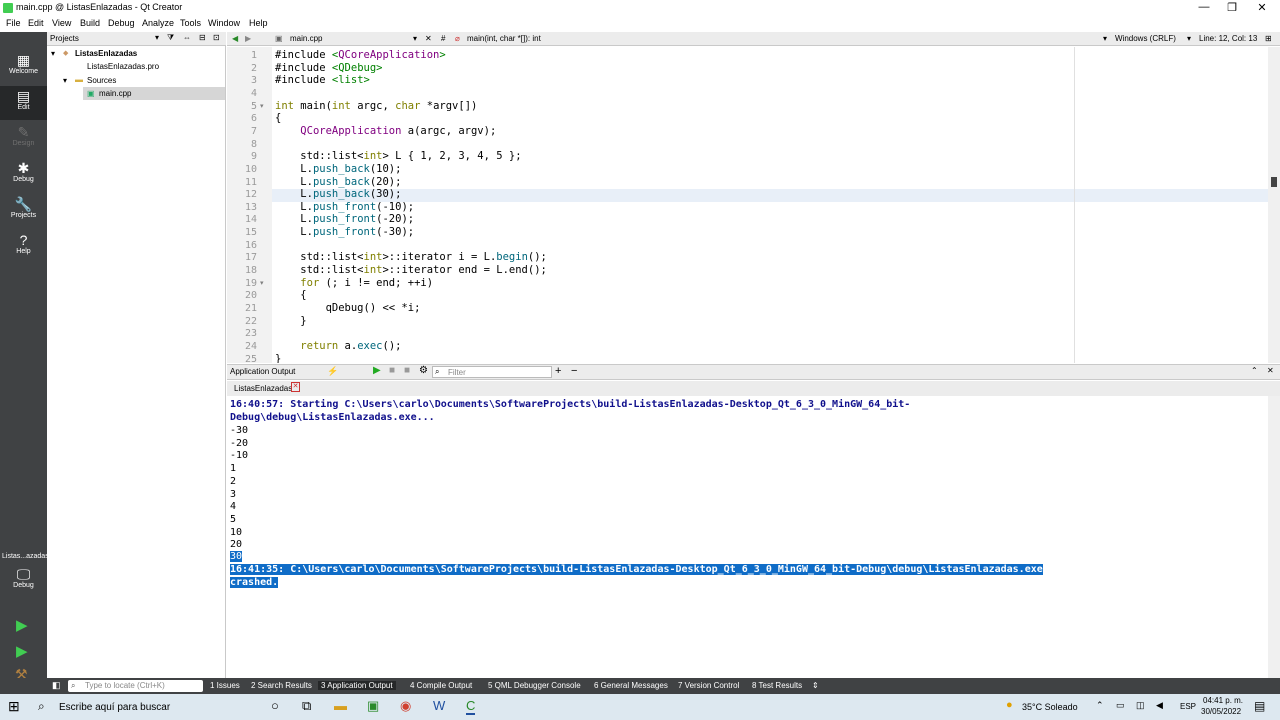 This screenshot has width=1280, height=720. I want to click on line-number: 14, so click(250, 220).